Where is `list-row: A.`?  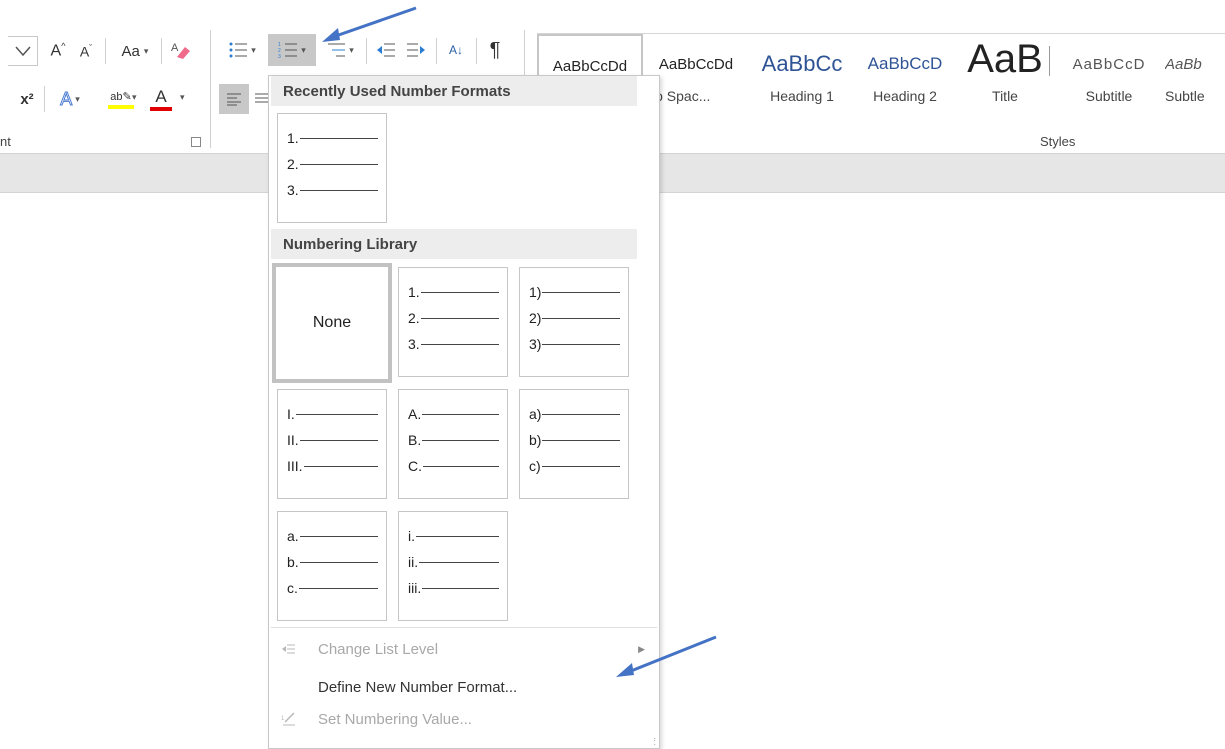 list-row: A. is located at coordinates (453, 414).